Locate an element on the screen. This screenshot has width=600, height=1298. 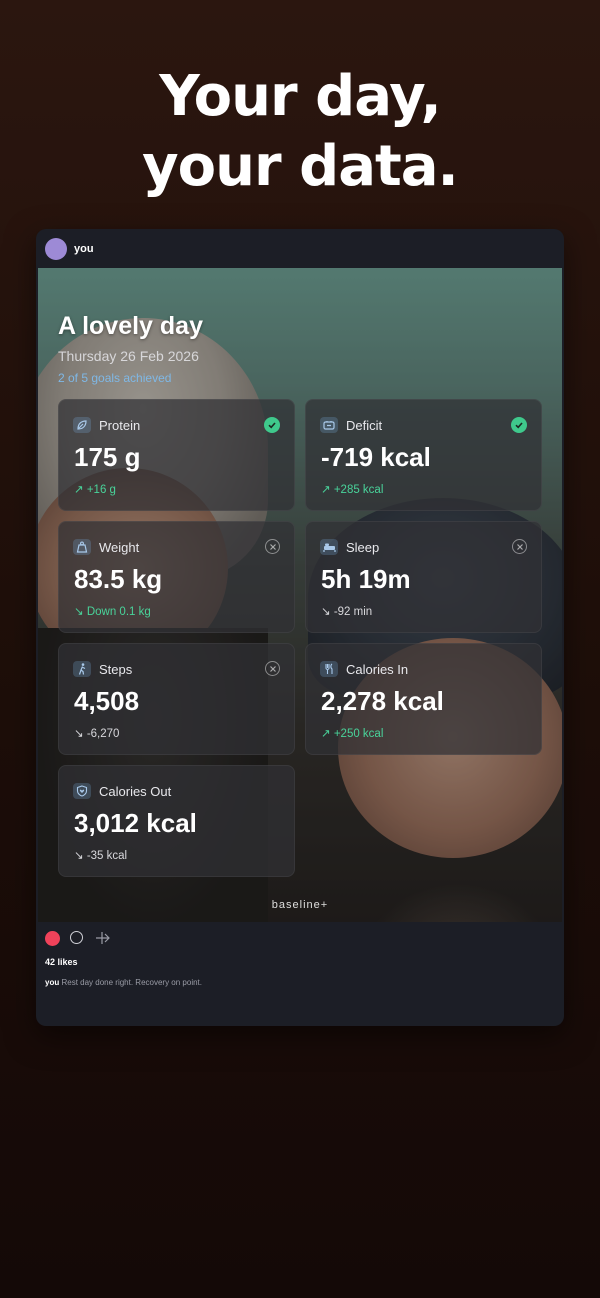
tile-calories-out: Calories Out 3,012 kcal ↘ -35 kcal is located at coordinates (176, 821).